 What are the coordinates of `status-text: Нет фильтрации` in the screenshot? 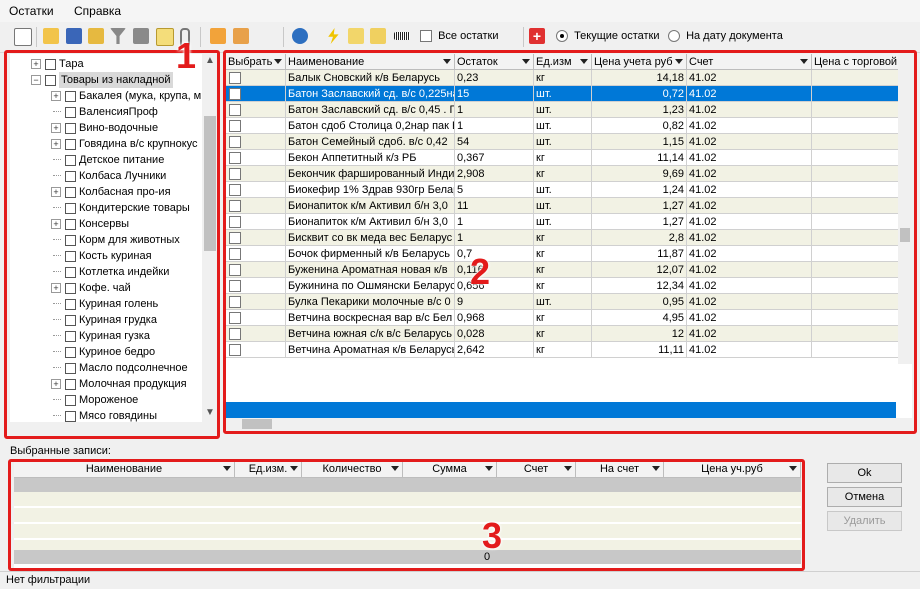 It's located at (48, 580).